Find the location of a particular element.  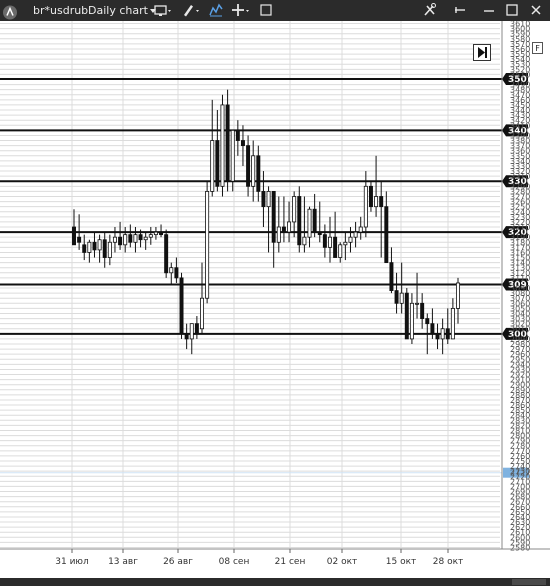

app-logo-icon is located at coordinates (10, 12).